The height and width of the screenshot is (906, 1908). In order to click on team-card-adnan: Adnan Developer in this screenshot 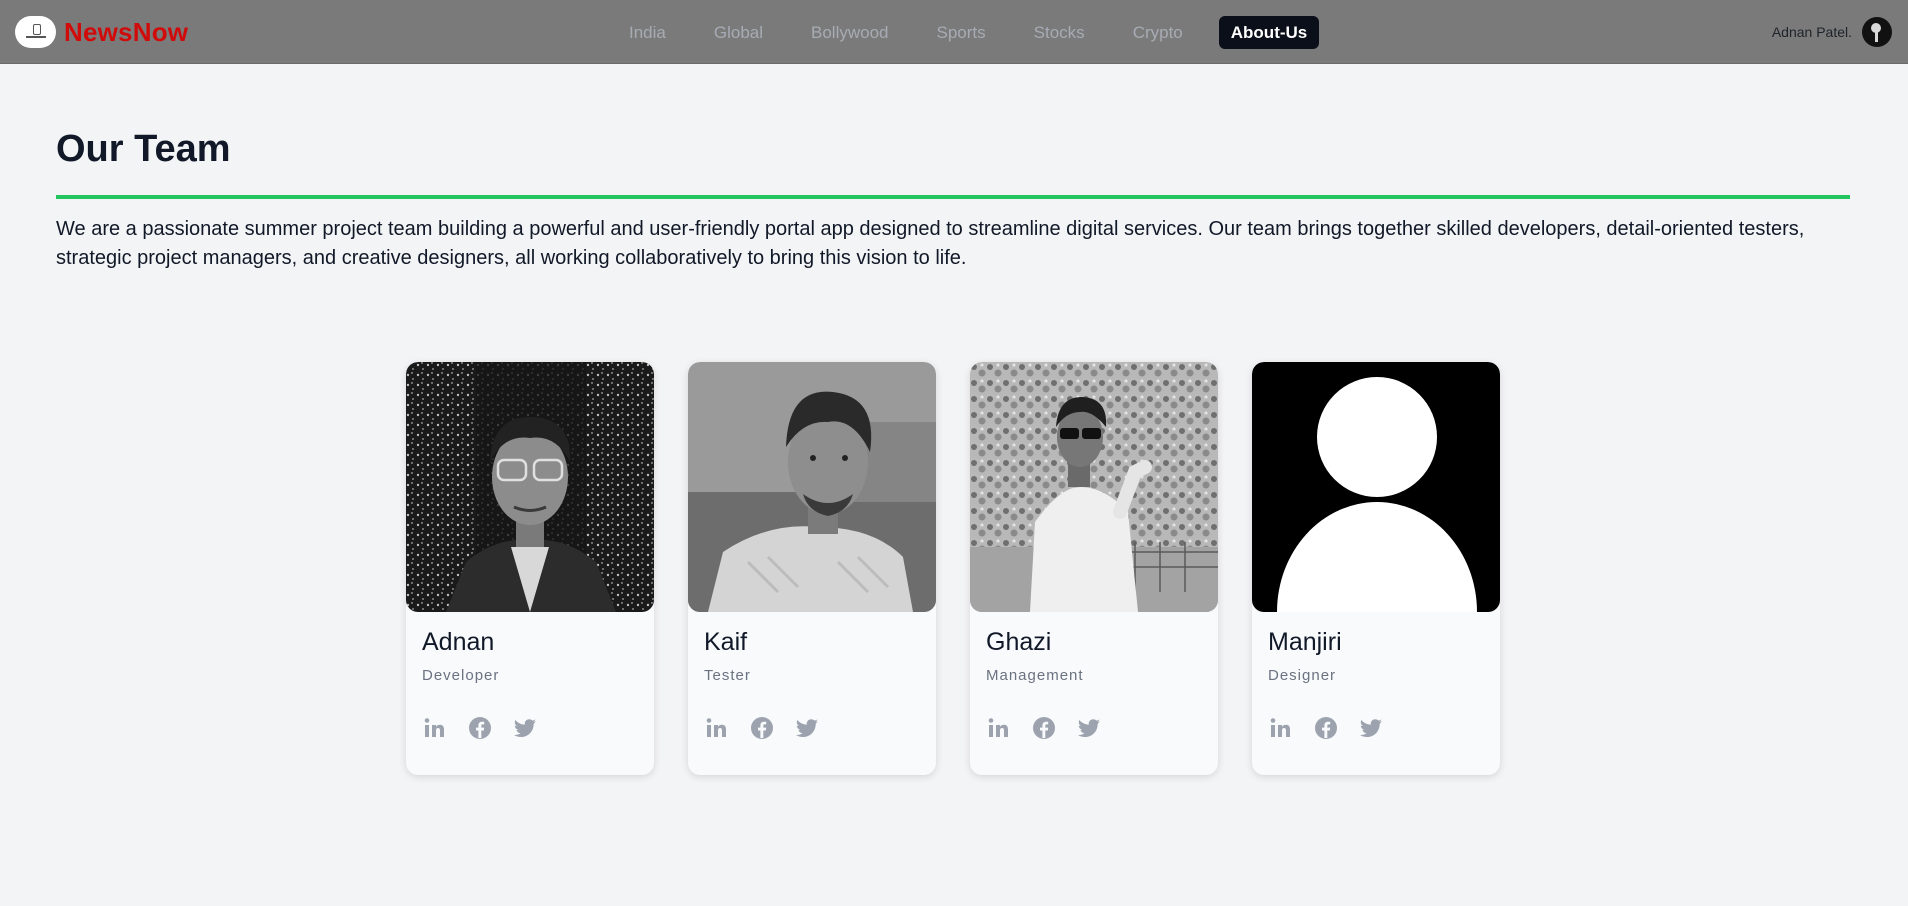, I will do `click(530, 568)`.